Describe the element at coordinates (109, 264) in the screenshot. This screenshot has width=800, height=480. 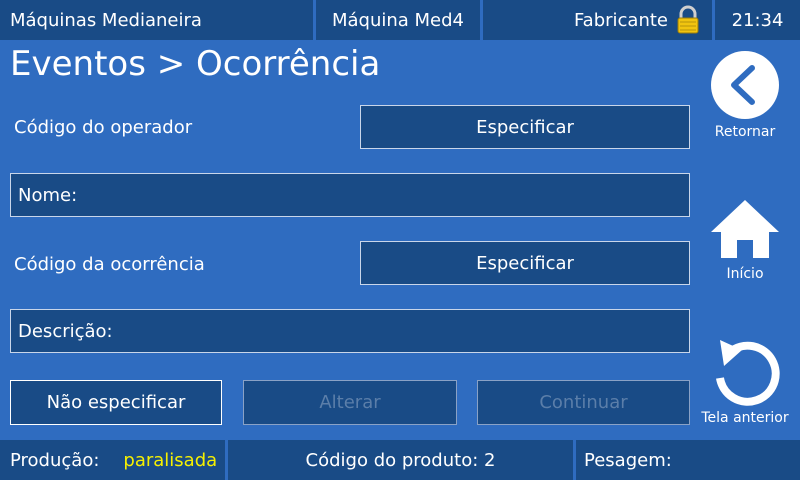
I see `occurrence-code-label: Código da ocorrência` at that location.